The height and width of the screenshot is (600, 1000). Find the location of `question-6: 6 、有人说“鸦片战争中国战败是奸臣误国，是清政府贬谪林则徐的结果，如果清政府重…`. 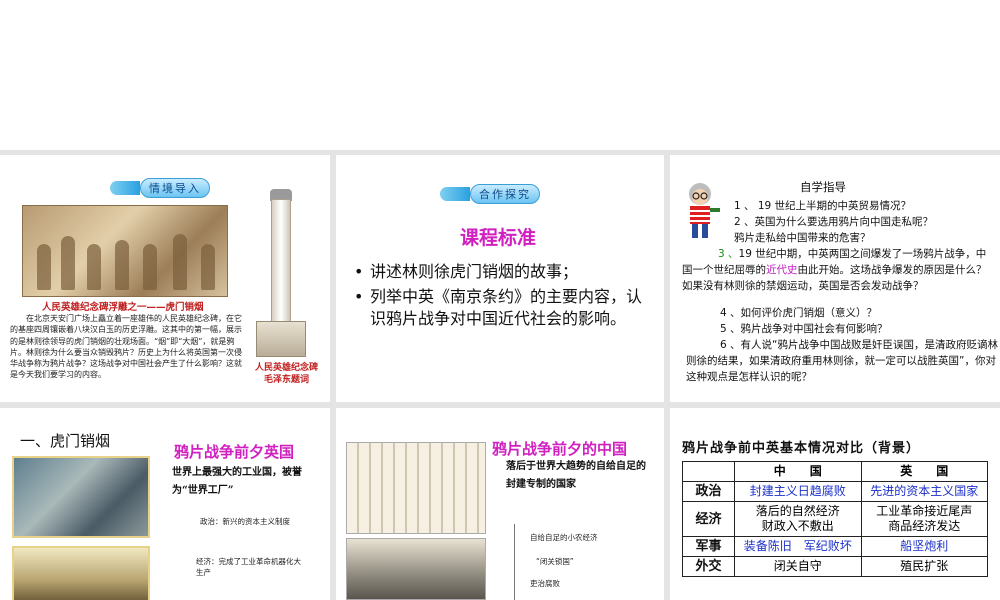

question-6: 6 、有人说“鸦片战争中国战败是奸臣误国，是清政府贬谪林则徐的结果，如果清政府重… is located at coordinates (842, 361).